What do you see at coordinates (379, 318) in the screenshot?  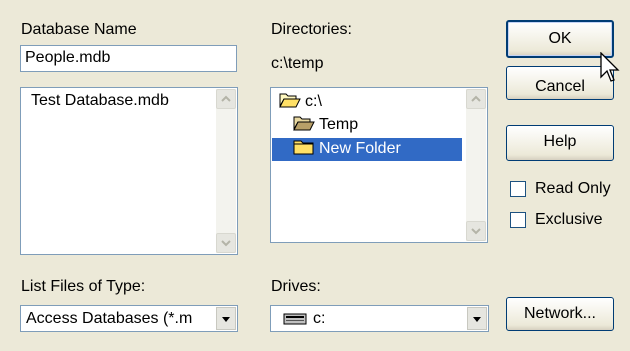 I see `drives-select: c:` at bounding box center [379, 318].